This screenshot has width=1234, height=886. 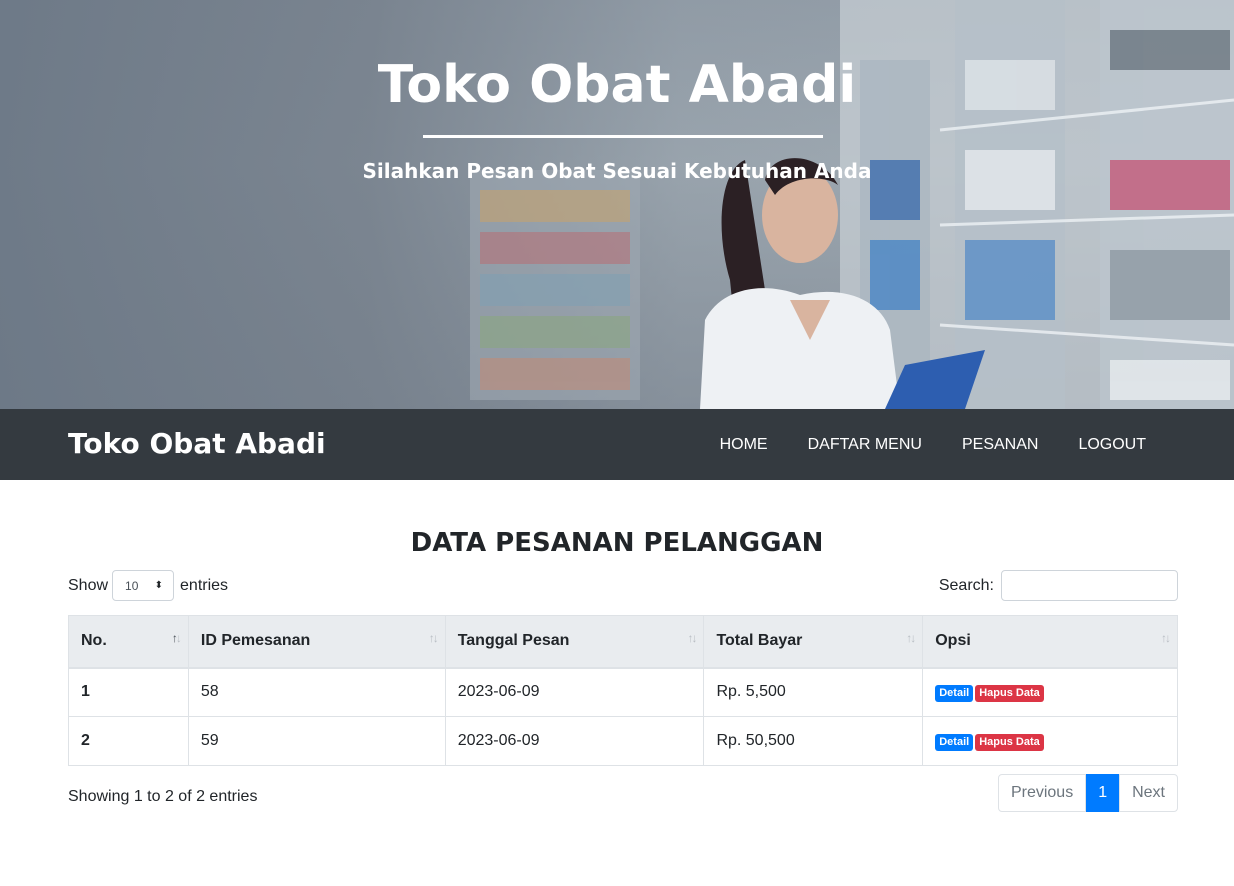 I want to click on table-info: Showing 1 to 2 of 2 entries, so click(x=163, y=796).